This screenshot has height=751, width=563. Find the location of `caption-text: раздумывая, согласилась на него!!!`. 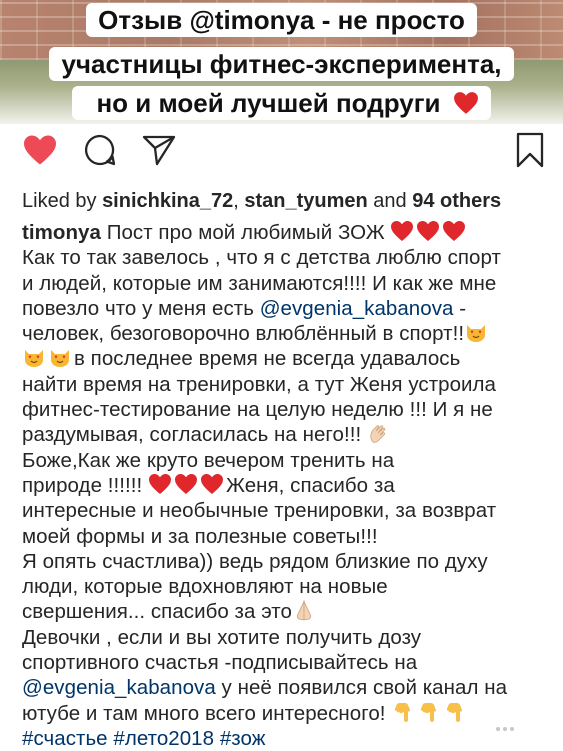

caption-text: раздумывая, согласилась на него!!! is located at coordinates (194, 435).